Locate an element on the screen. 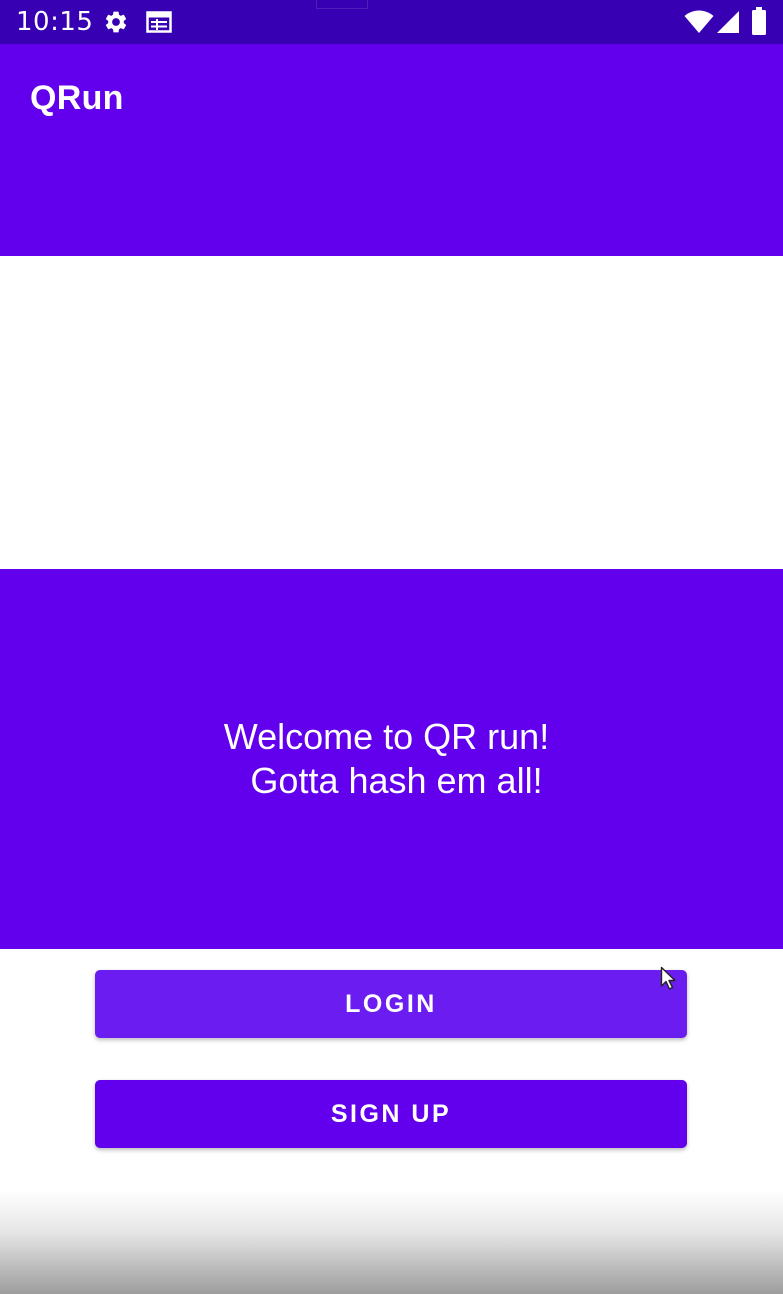 Image resolution: width=783 pixels, height=1294 pixels. welcome-line-1: Welcome to QR run! is located at coordinates (386, 736).